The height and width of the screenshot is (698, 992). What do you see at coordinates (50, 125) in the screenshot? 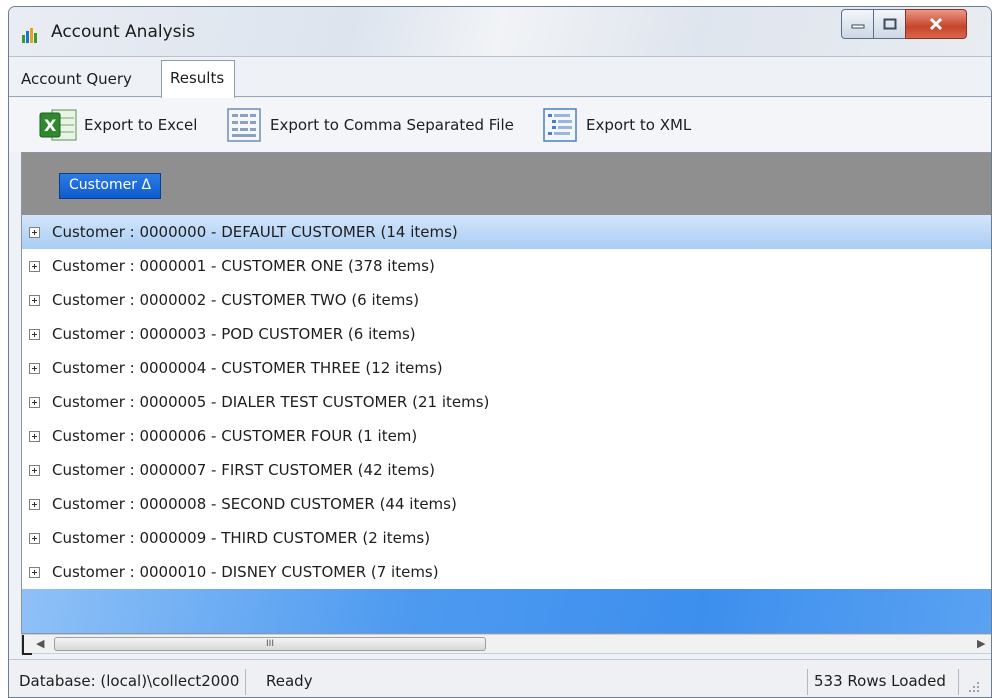
I see `svg-text: X` at bounding box center [50, 125].